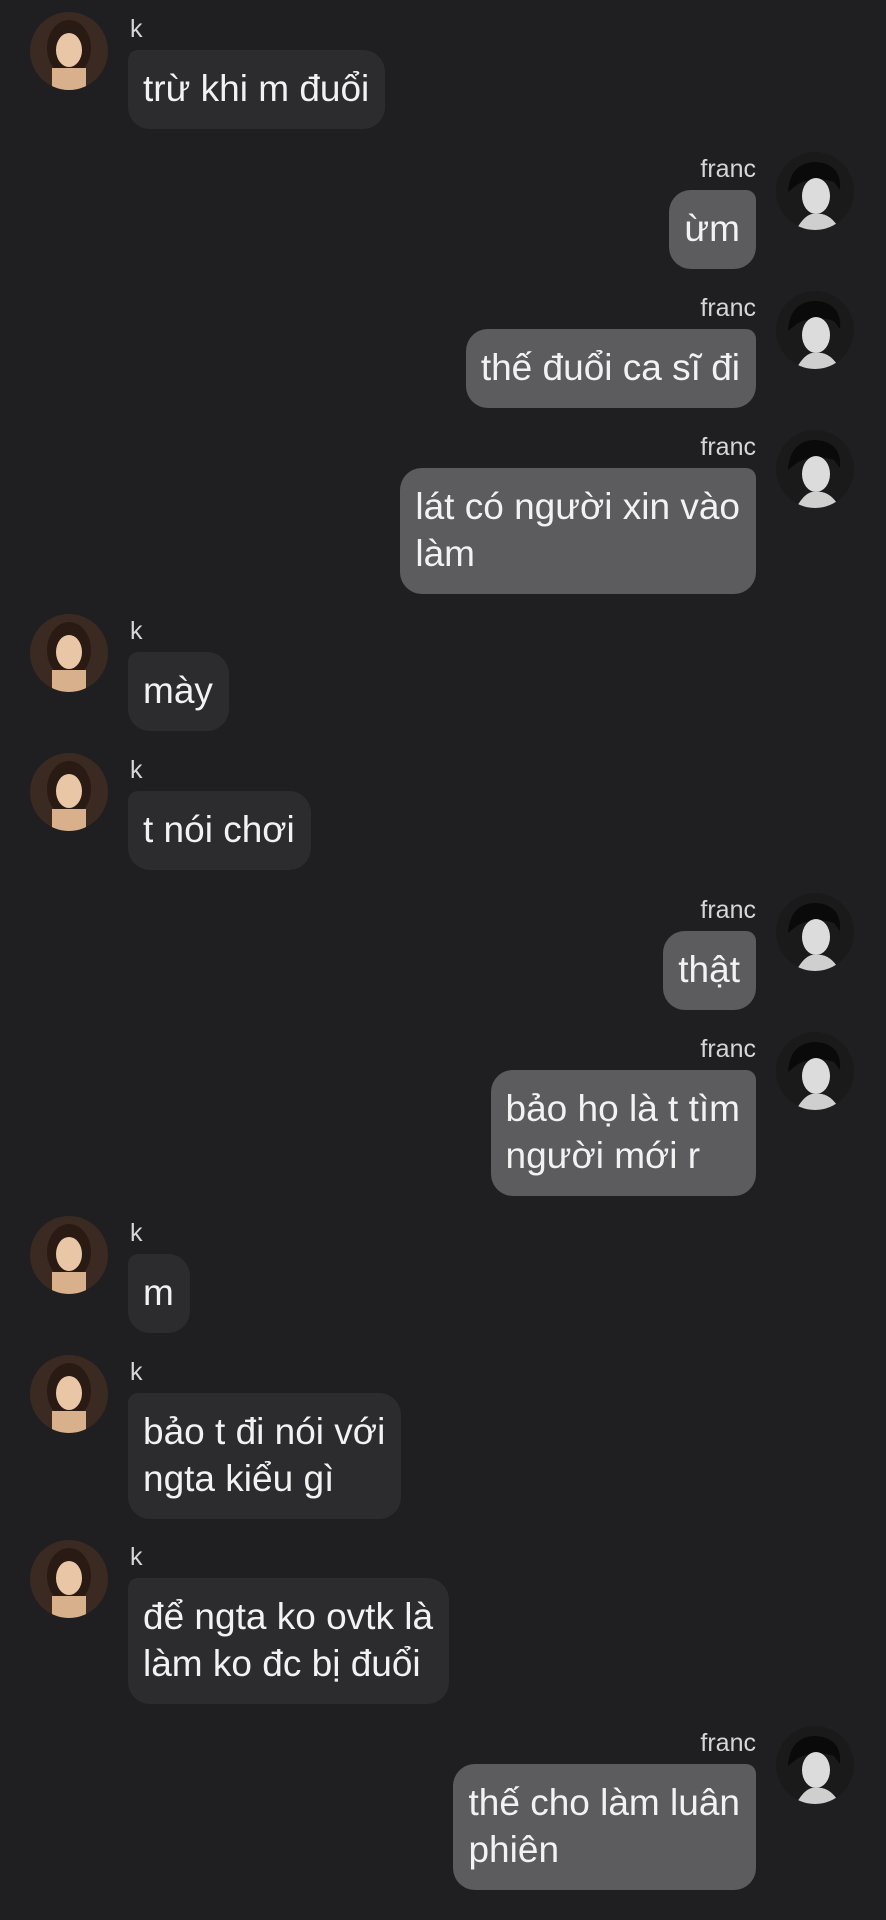  Describe the element at coordinates (178, 691) in the screenshot. I see `message-bubble: mày` at that location.